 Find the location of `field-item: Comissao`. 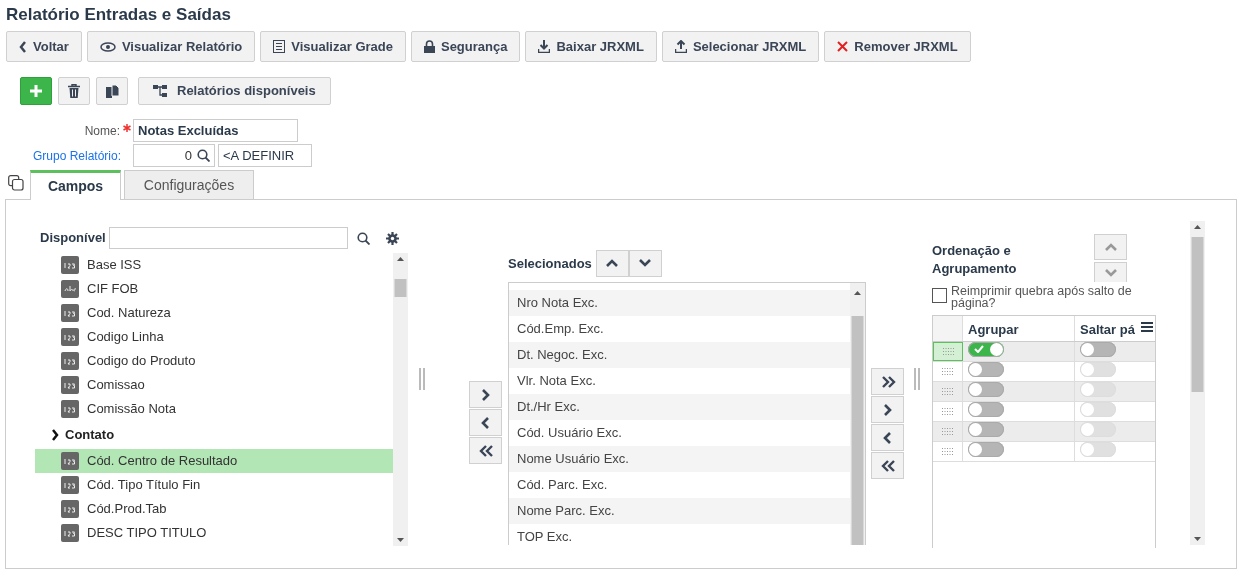

field-item: Comissao is located at coordinates (214, 385).